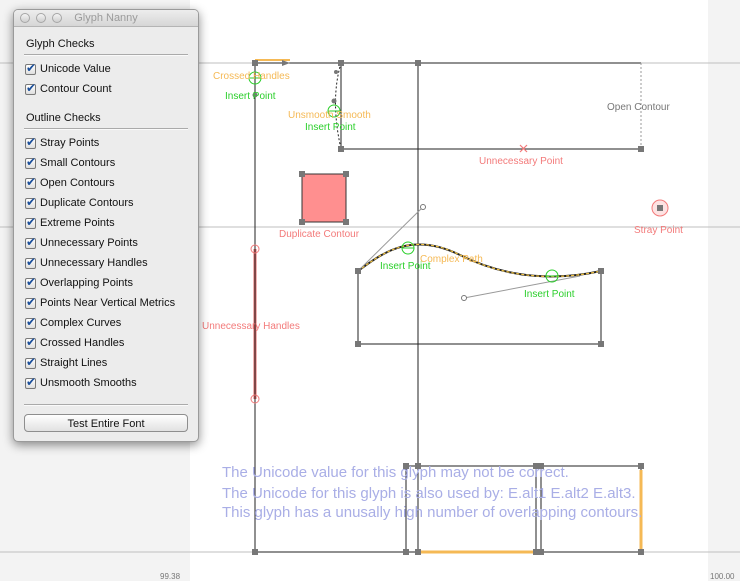 The width and height of the screenshot is (740, 581). I want to click on check-label: Duplicate Contours, so click(87, 203).